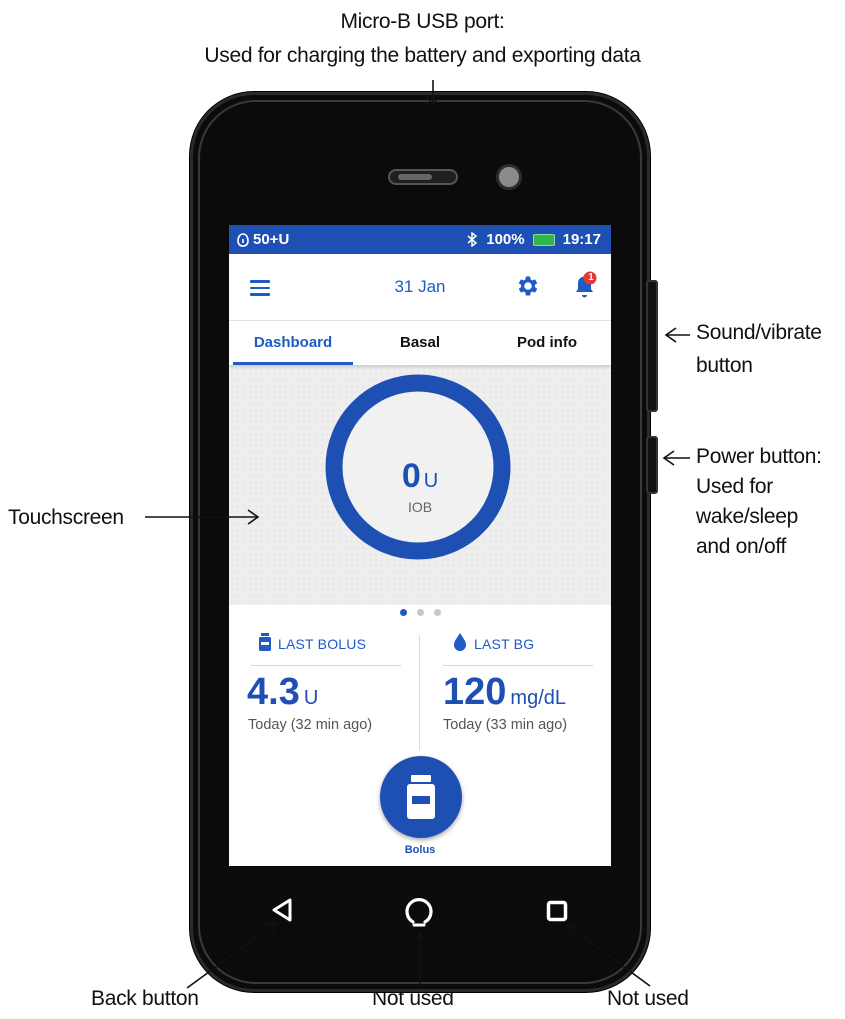 This screenshot has height=1019, width=845. I want to click on pod-drop-icon, so click(243, 239).